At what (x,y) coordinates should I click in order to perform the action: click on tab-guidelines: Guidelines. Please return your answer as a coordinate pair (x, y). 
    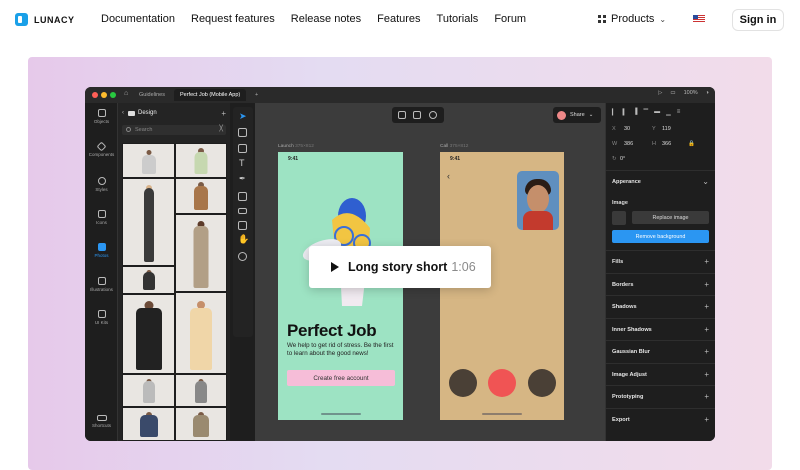
    Looking at the image, I should click on (152, 95).